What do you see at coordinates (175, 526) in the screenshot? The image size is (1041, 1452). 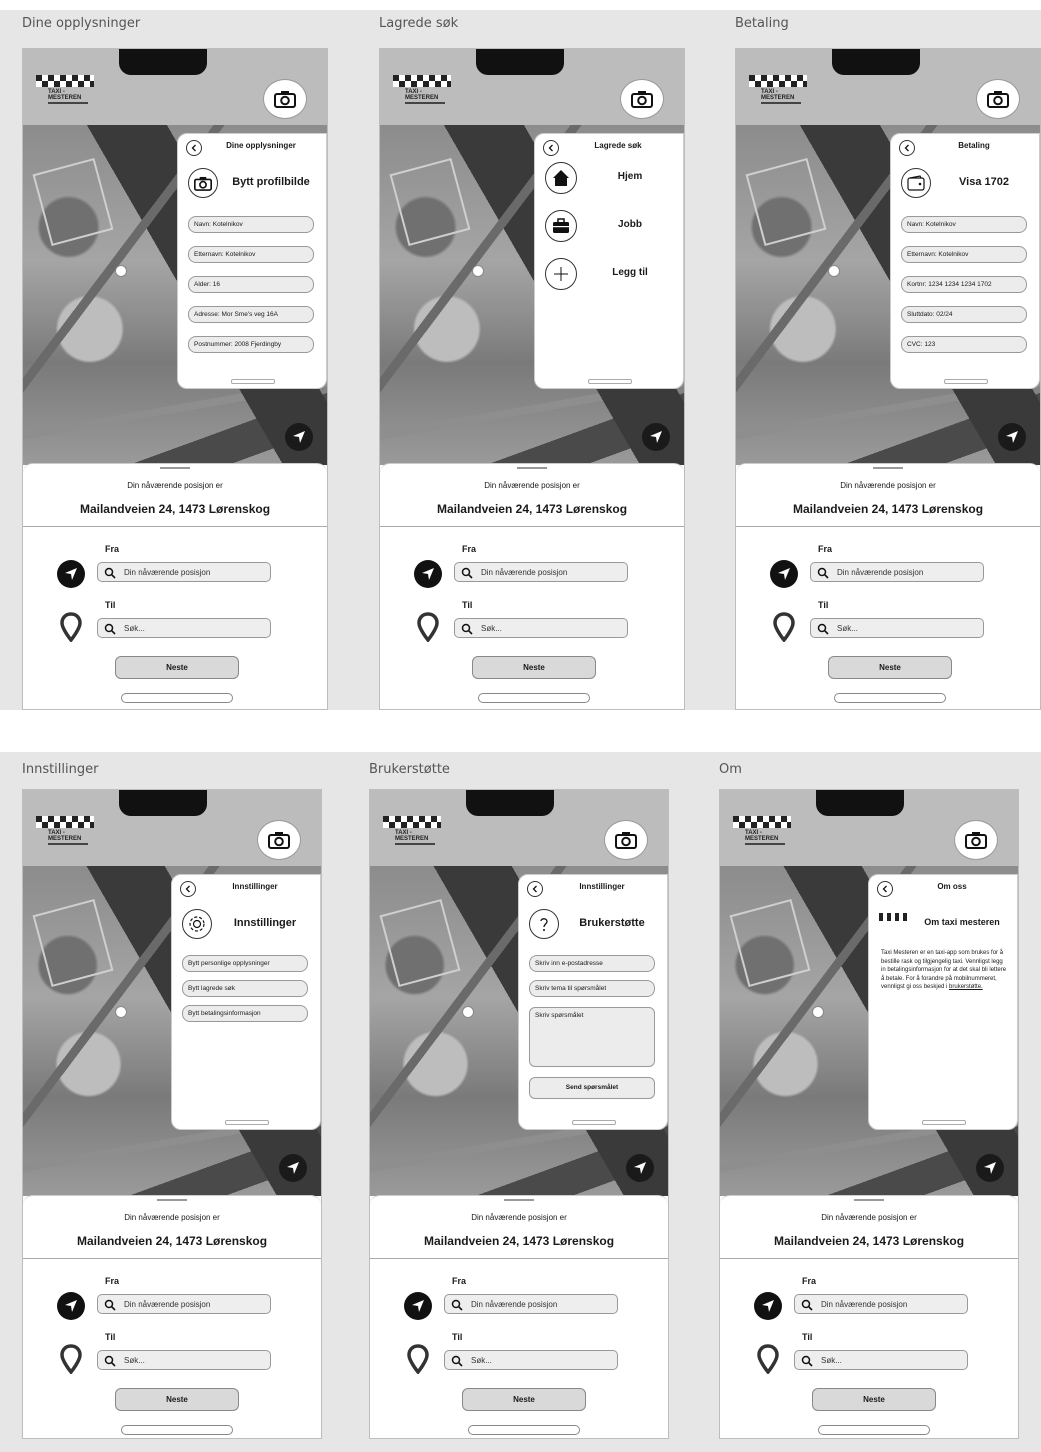 I see `divider` at bounding box center [175, 526].